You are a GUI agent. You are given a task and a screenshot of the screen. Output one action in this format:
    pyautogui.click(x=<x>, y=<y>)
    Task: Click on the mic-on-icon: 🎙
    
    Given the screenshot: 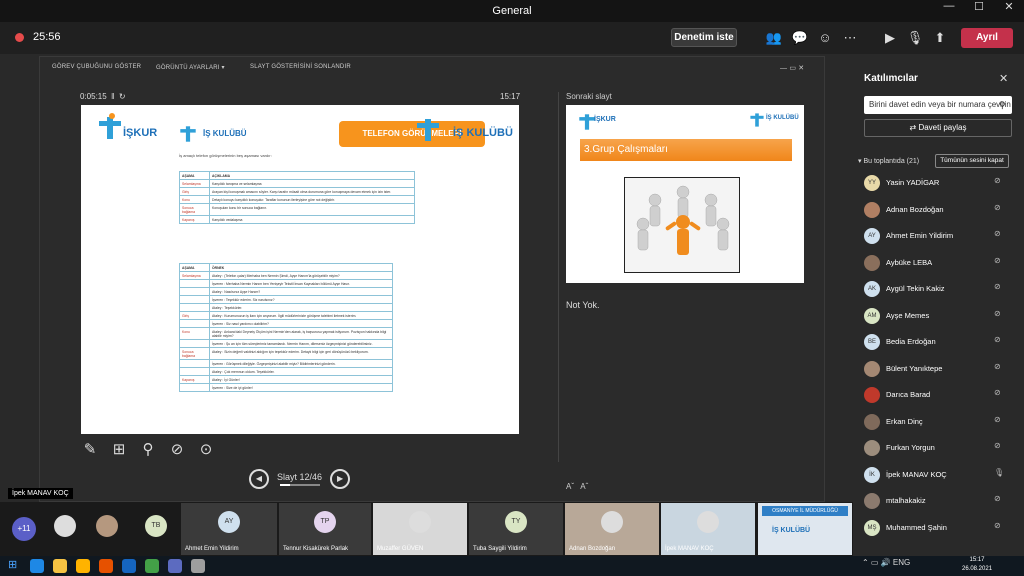 What is the action you would take?
    pyautogui.click(x=999, y=472)
    